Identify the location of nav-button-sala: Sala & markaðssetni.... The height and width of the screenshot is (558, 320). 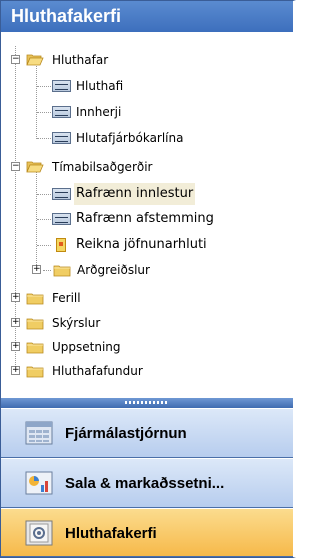
(147, 483).